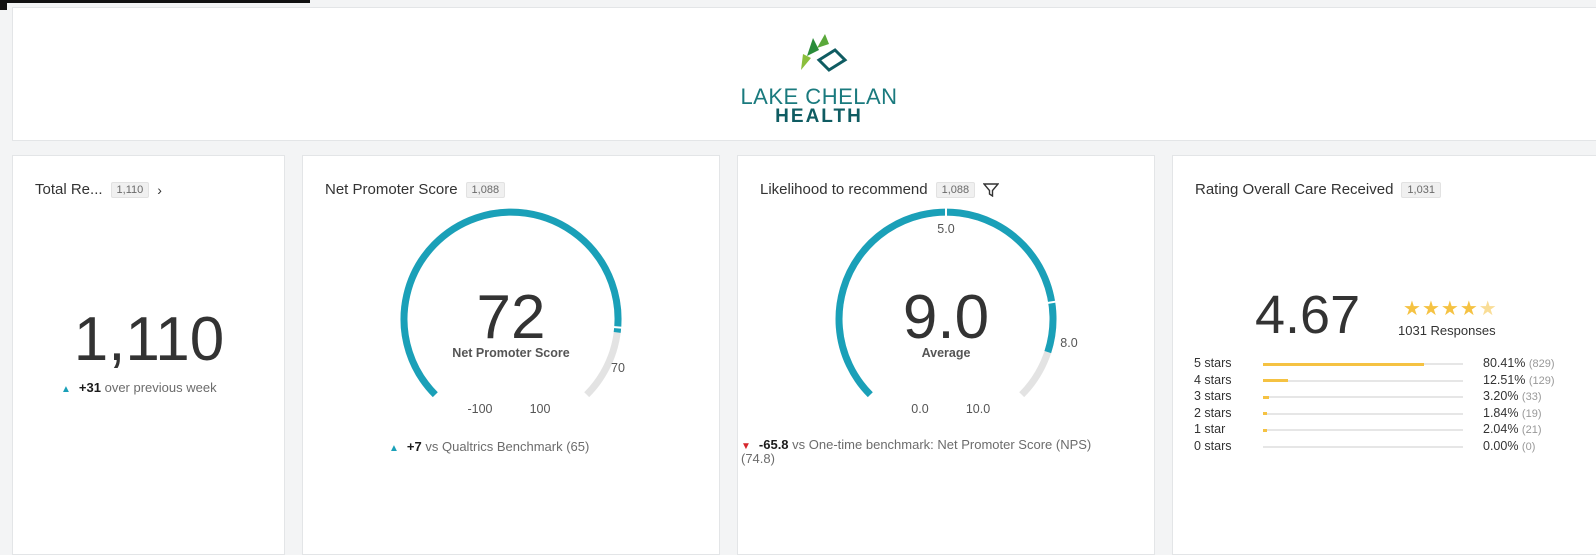 This screenshot has width=1596, height=555. What do you see at coordinates (479, 409) in the screenshot?
I see `gauge-min: -100` at bounding box center [479, 409].